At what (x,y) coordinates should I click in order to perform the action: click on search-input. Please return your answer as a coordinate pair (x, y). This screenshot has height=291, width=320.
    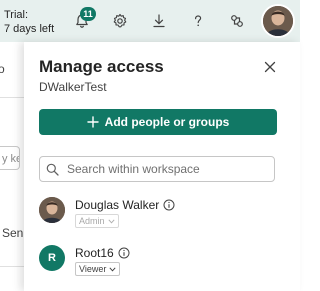
    Looking at the image, I should click on (167, 169).